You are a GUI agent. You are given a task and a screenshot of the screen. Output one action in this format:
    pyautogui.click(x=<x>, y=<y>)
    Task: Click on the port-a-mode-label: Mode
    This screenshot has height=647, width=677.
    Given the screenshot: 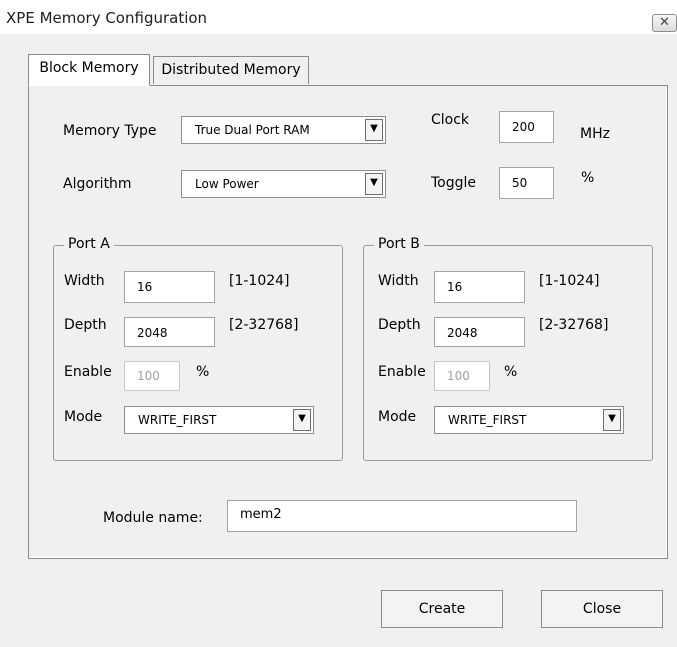 What is the action you would take?
    pyautogui.click(x=83, y=417)
    